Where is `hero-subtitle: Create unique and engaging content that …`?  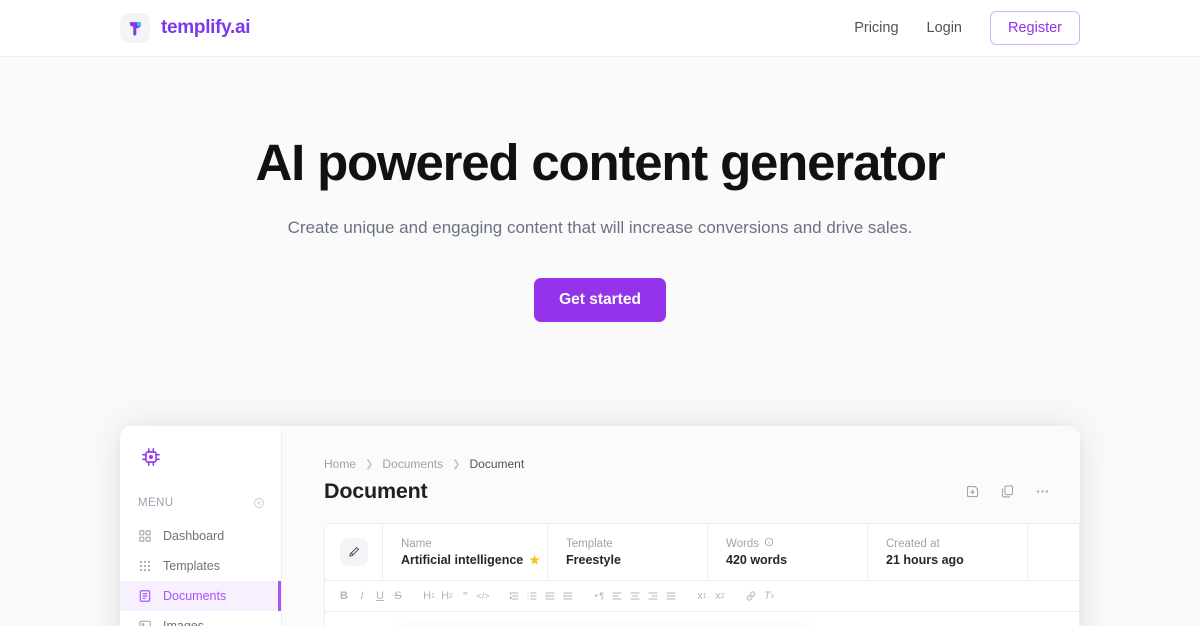 hero-subtitle: Create unique and engaging content that … is located at coordinates (600, 228).